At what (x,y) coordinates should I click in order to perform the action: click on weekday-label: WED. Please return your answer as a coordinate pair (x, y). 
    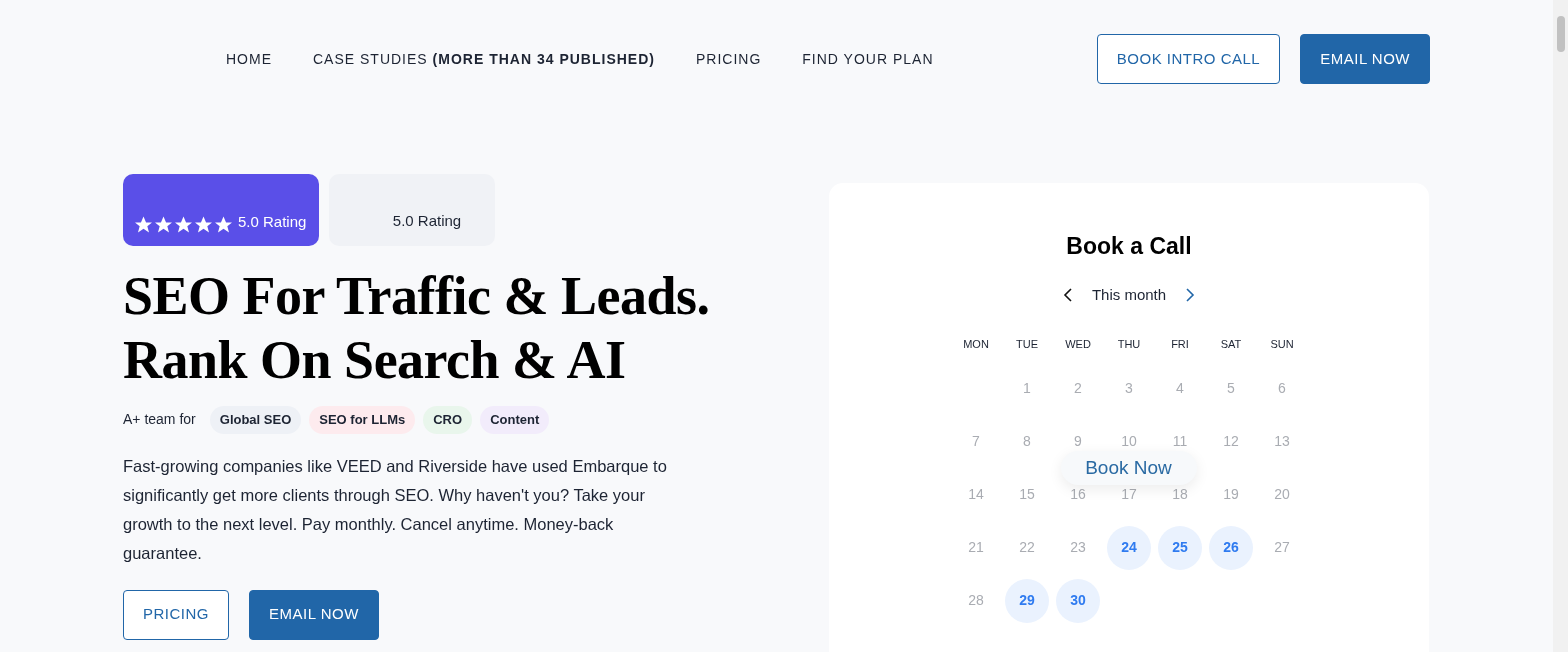
    Looking at the image, I should click on (1078, 344).